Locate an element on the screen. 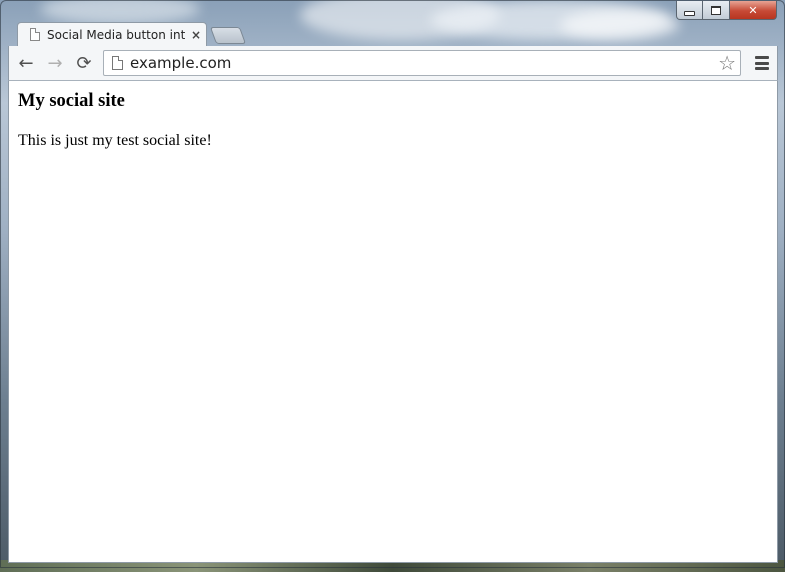 The height and width of the screenshot is (572, 785). reload-icon: ⟳ is located at coordinates (84, 63).